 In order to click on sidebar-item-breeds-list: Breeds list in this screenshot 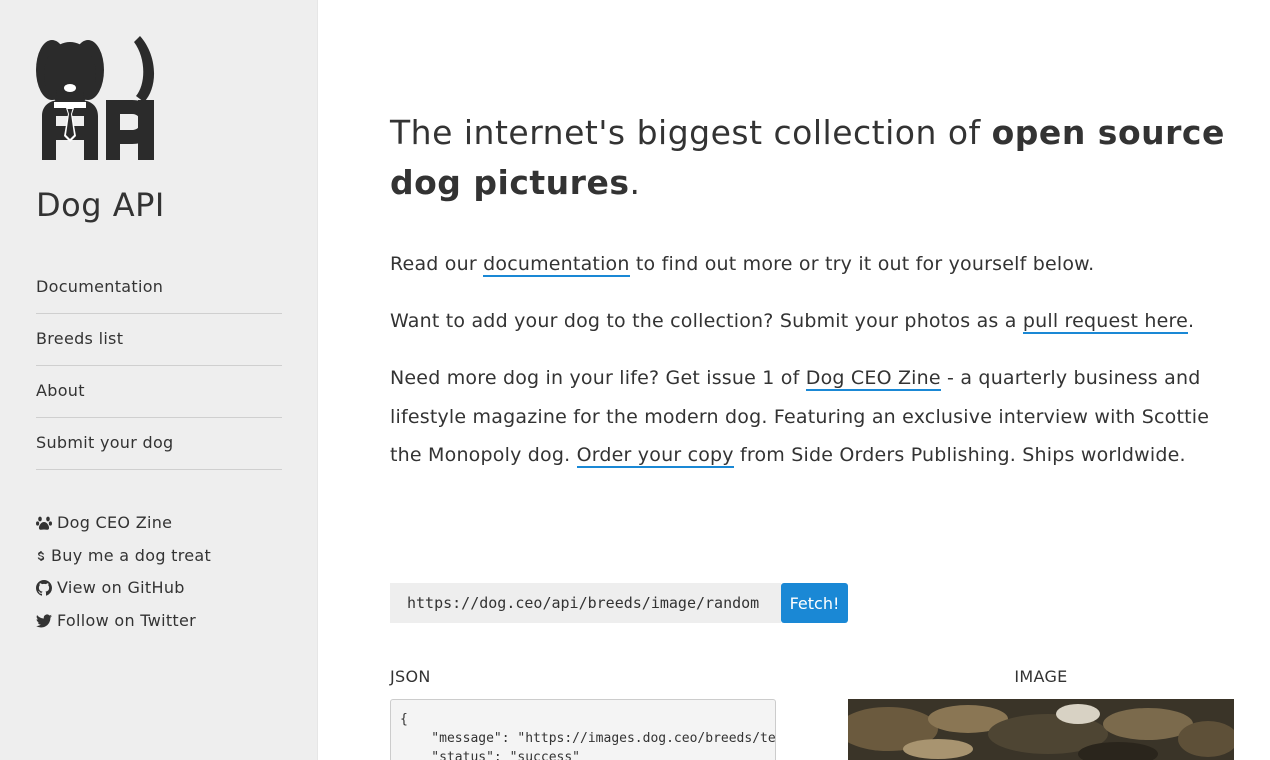, I will do `click(159, 340)`.